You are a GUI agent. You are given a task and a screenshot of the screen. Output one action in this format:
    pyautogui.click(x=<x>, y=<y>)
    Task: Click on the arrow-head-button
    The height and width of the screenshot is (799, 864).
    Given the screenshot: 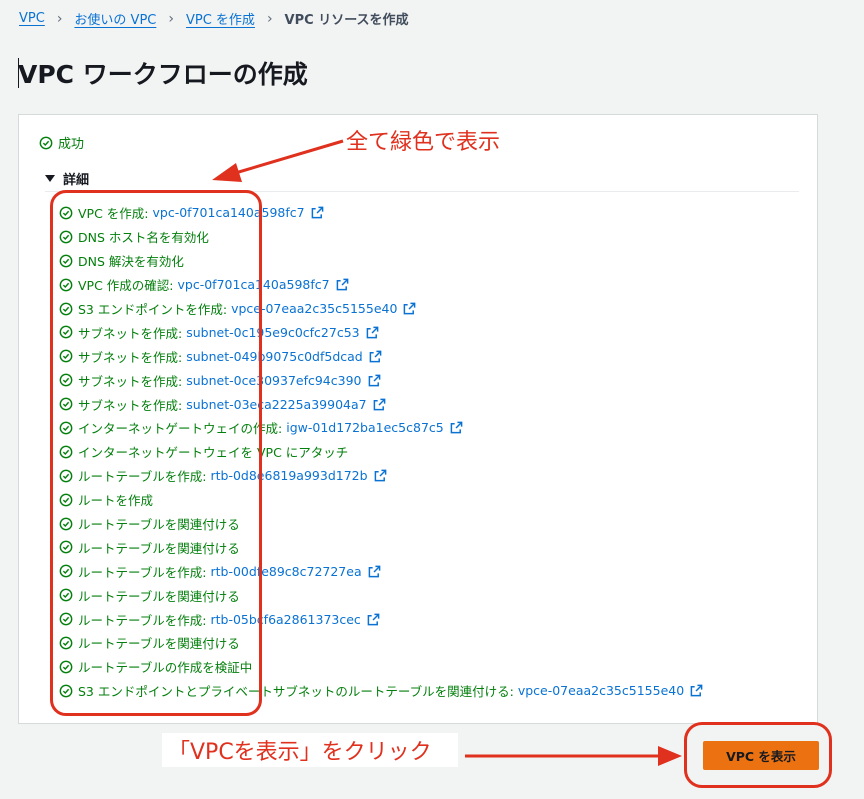 What is the action you would take?
    pyautogui.click(x=670, y=756)
    